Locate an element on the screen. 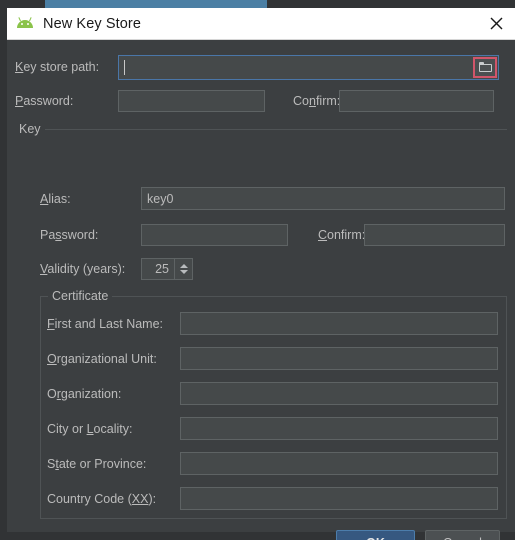 The height and width of the screenshot is (540, 515). cert-state-province-label: State or Province: is located at coordinates (97, 463).